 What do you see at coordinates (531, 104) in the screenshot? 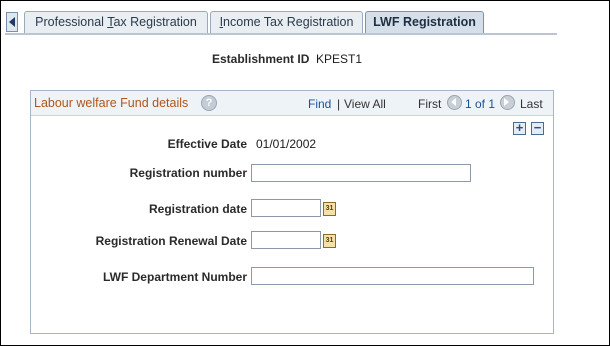
I see `last-label: Last` at bounding box center [531, 104].